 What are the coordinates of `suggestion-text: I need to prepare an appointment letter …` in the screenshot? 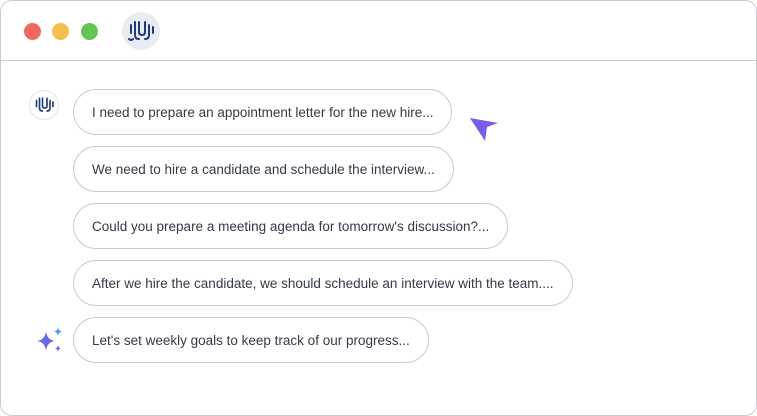 It's located at (263, 112).